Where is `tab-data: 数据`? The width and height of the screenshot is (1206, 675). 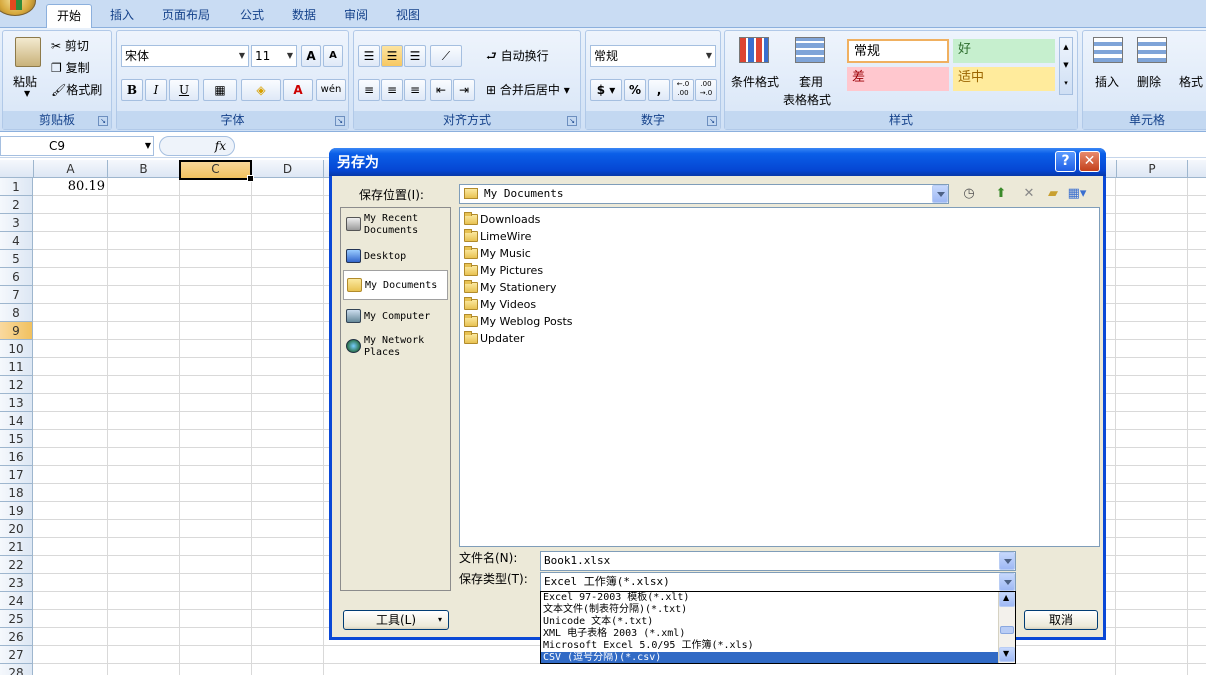
tab-data: 数据 is located at coordinates (304, 16).